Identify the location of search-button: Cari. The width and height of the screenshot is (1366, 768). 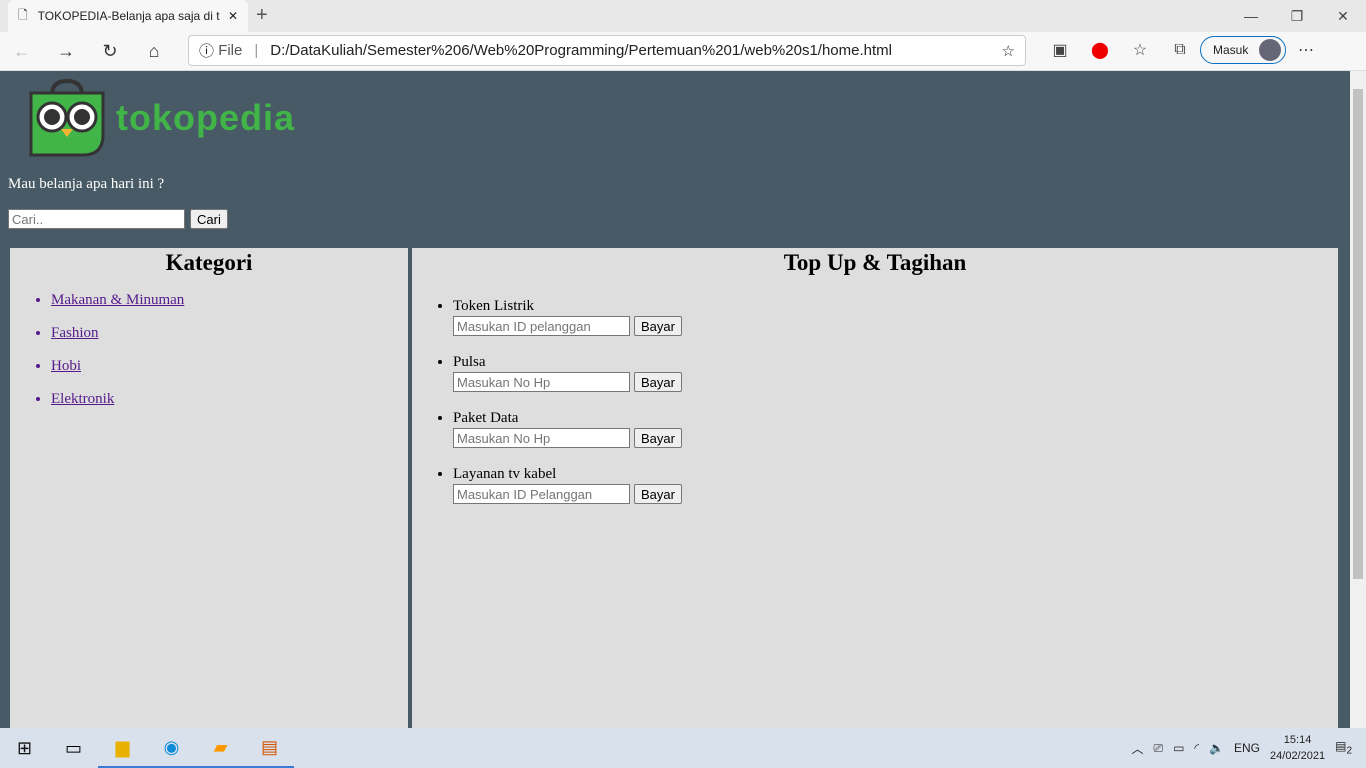
(209, 219).